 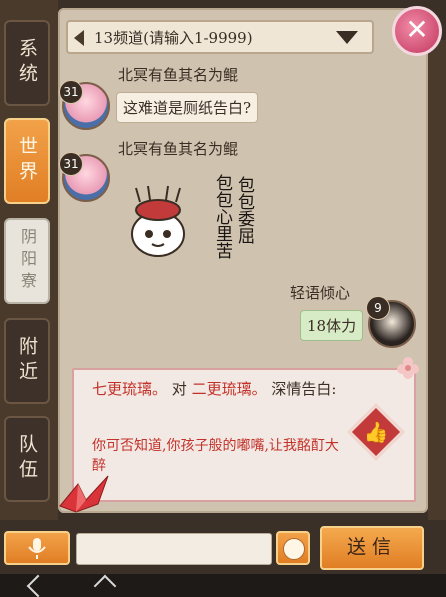 What do you see at coordinates (244, 210) in the screenshot?
I see `sticker-caption: 包包委屈` at bounding box center [244, 210].